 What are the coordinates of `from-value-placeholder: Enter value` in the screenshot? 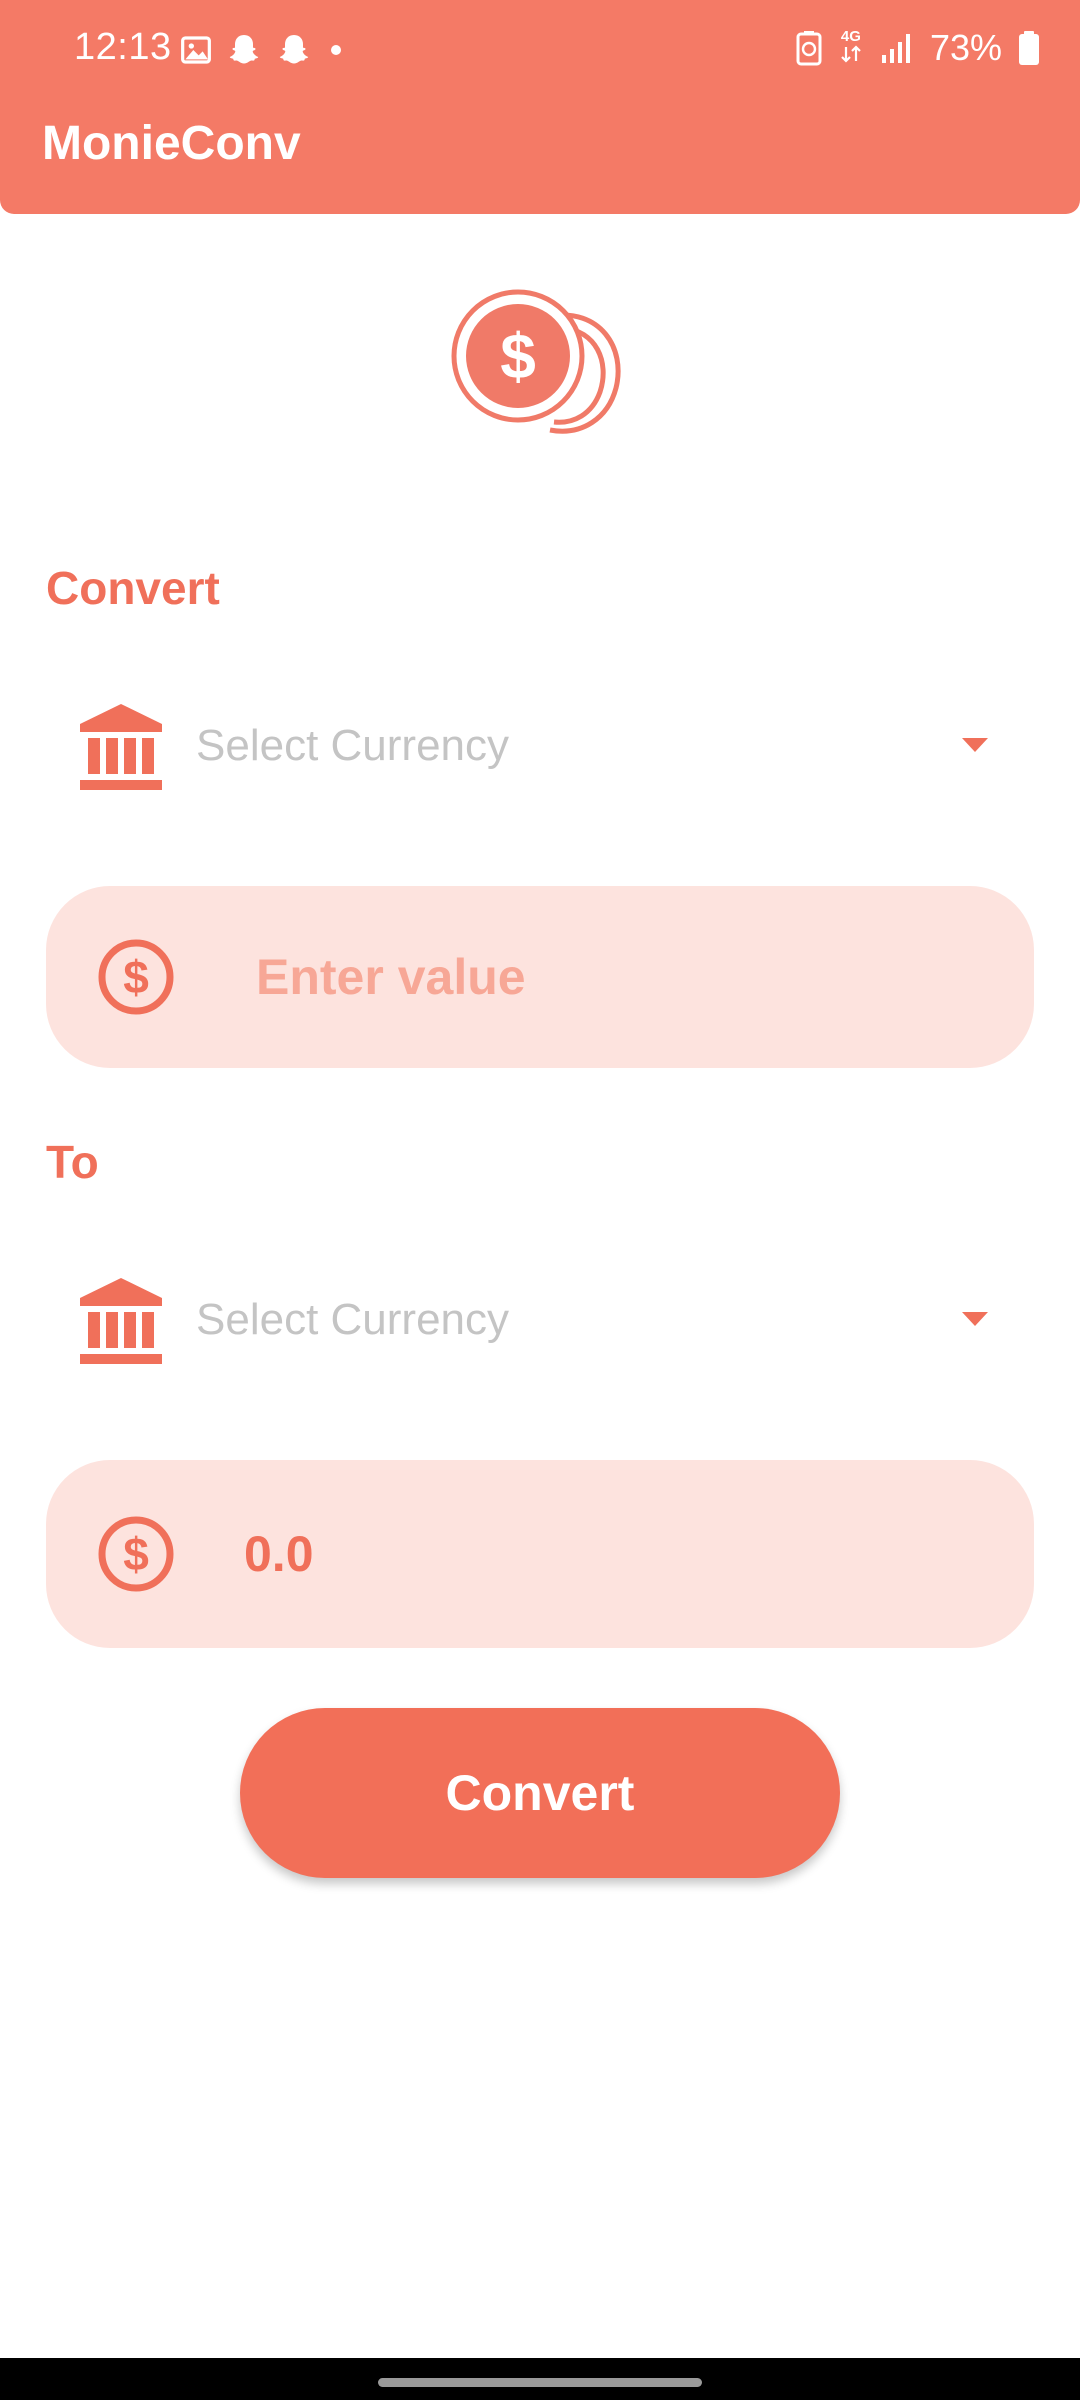 It's located at (391, 977).